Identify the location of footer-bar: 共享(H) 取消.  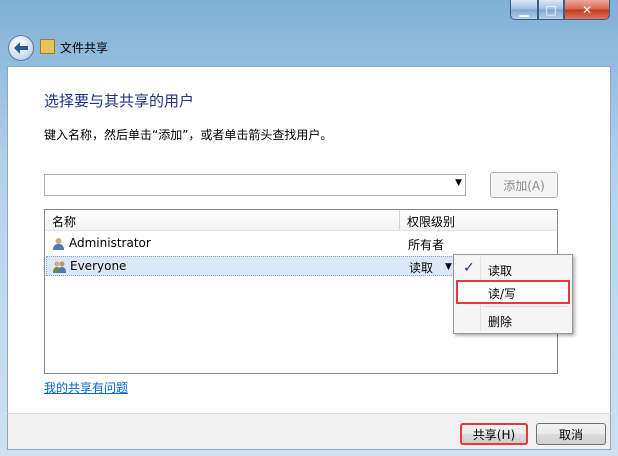
(309, 431).